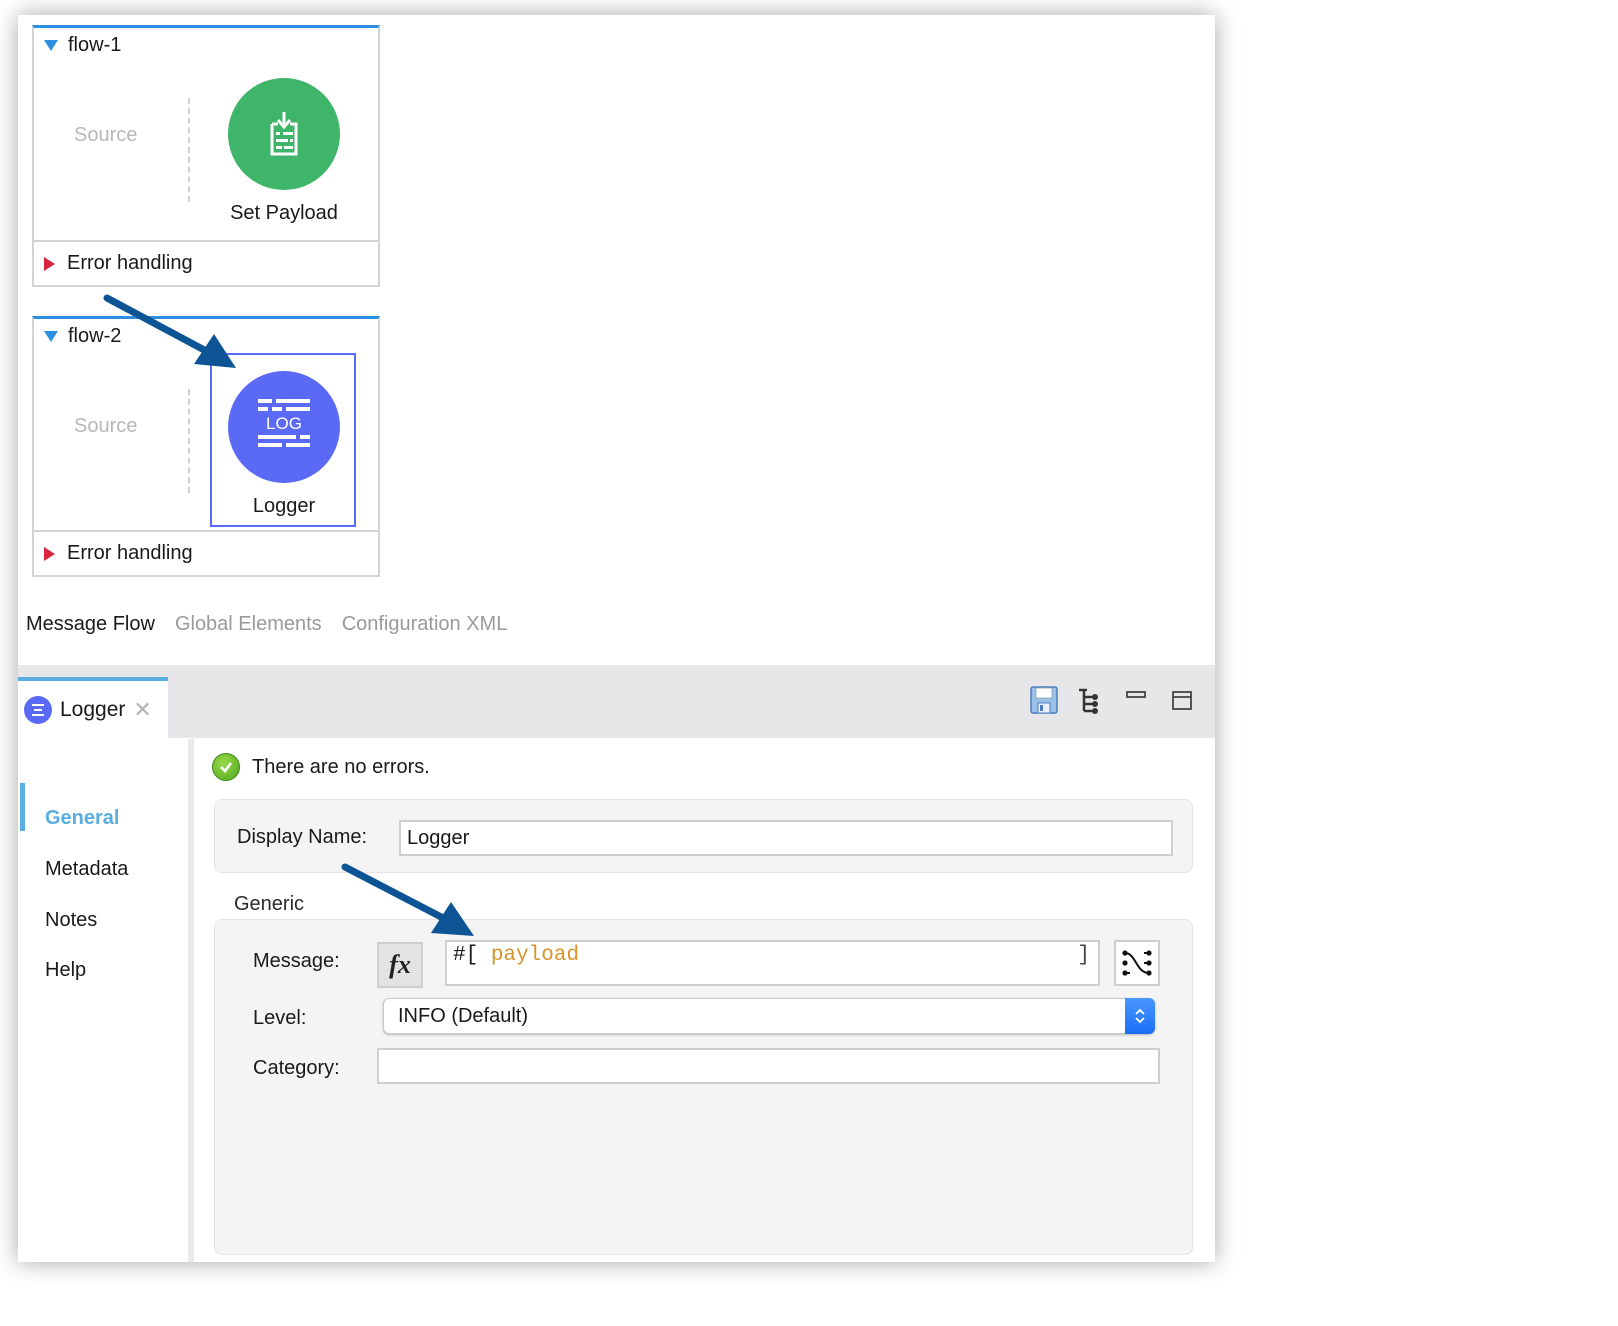 The width and height of the screenshot is (1618, 1326). I want to click on tab-logger-properties: Logger ✕, so click(93, 708).